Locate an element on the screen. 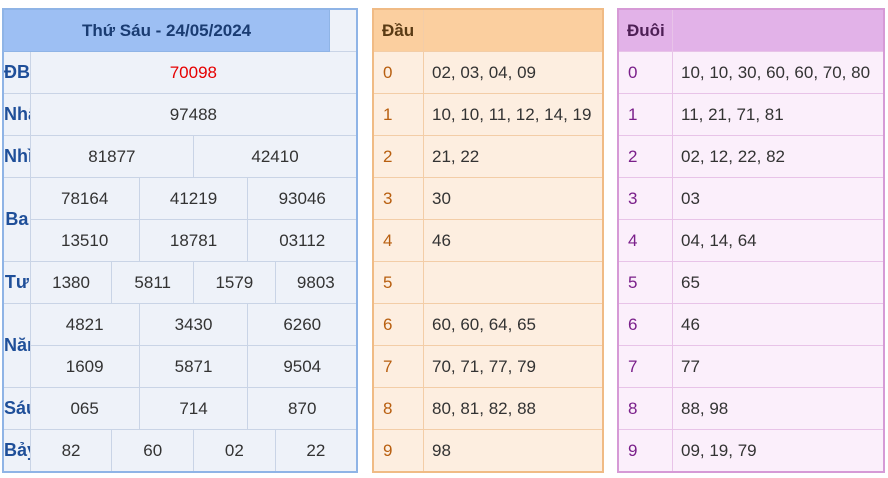 The height and width of the screenshot is (478, 888). prize-row-ba-2: 13510 18781 03112 is located at coordinates (180, 240).